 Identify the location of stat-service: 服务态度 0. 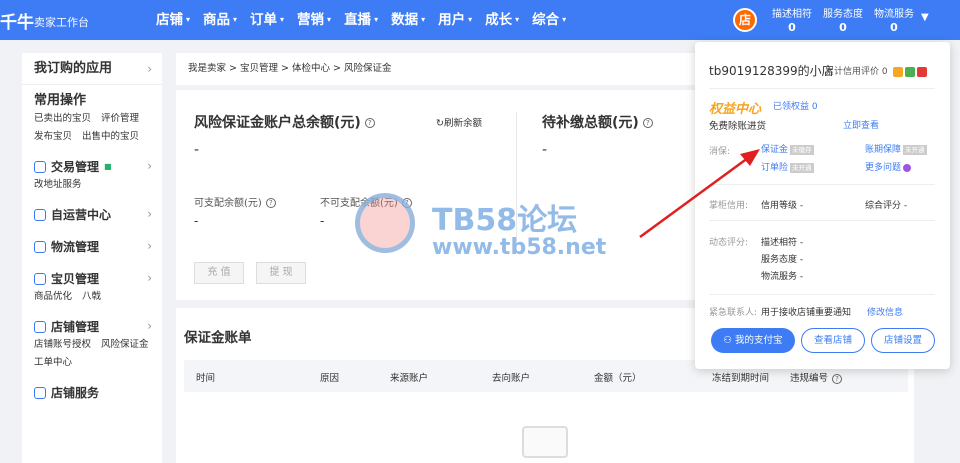
(843, 21).